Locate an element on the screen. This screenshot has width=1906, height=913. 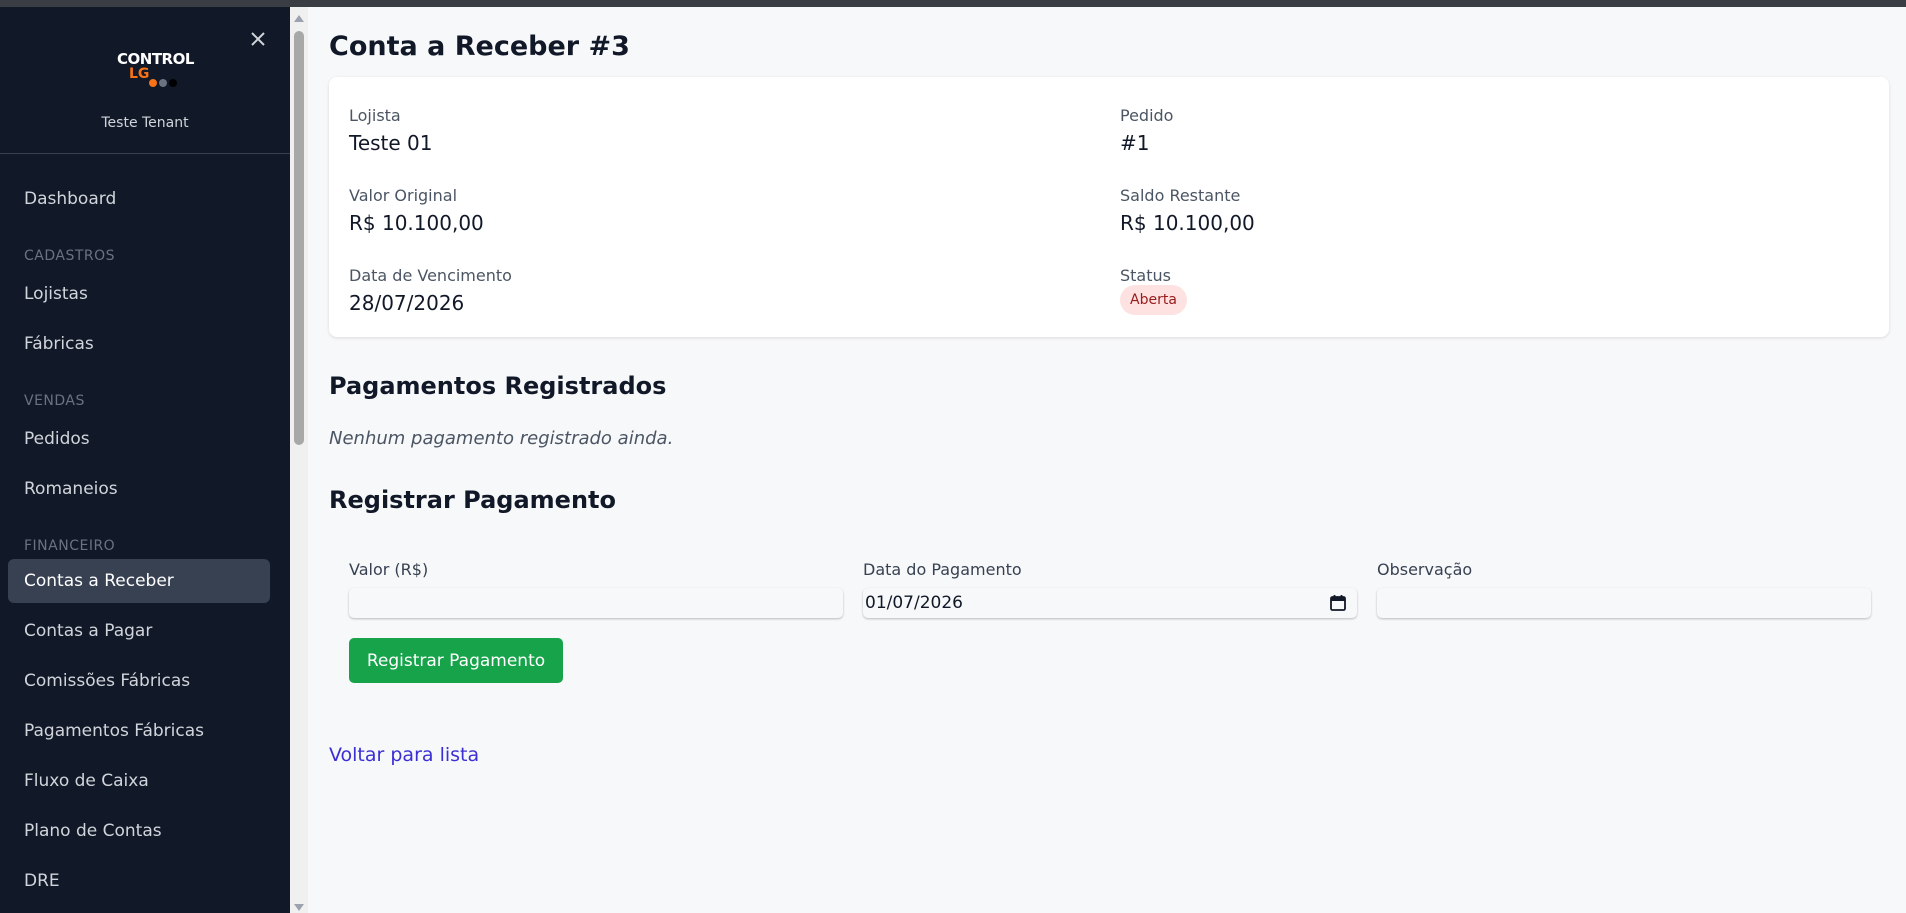
scroll-up-arrow-icon is located at coordinates (299, 18).